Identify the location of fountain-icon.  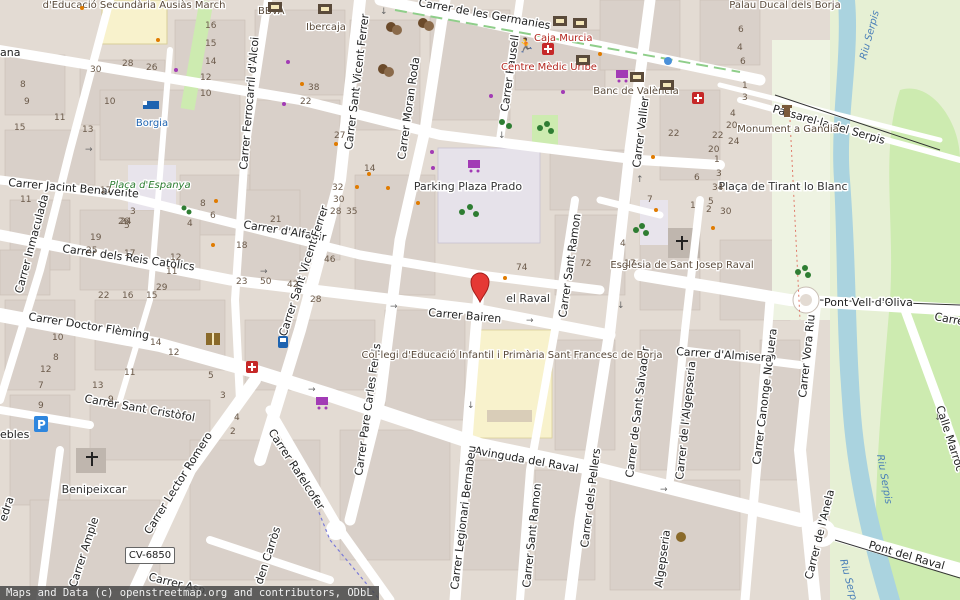
(668, 61).